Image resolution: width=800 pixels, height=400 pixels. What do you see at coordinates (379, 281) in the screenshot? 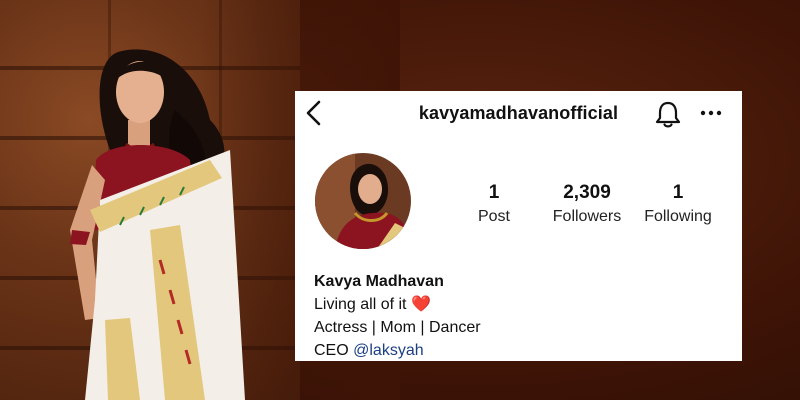
I see `bio-display-name: Kavya Madhavan` at bounding box center [379, 281].